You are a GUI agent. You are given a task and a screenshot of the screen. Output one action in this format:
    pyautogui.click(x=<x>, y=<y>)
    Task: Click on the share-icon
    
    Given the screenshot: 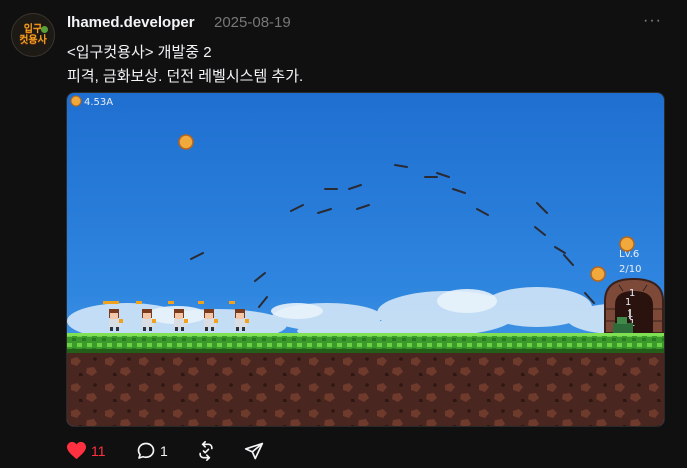 What is the action you would take?
    pyautogui.click(x=254, y=451)
    